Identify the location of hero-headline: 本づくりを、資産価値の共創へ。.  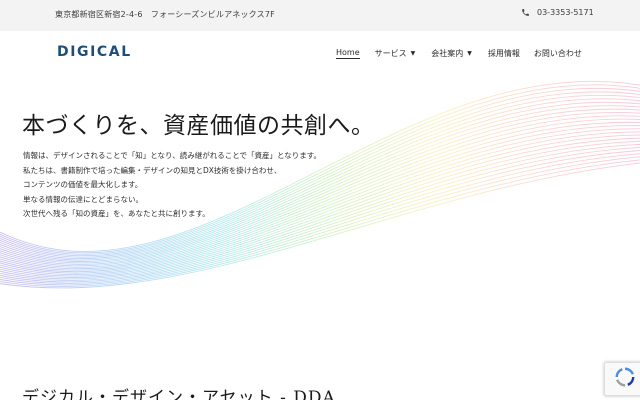
(198, 126).